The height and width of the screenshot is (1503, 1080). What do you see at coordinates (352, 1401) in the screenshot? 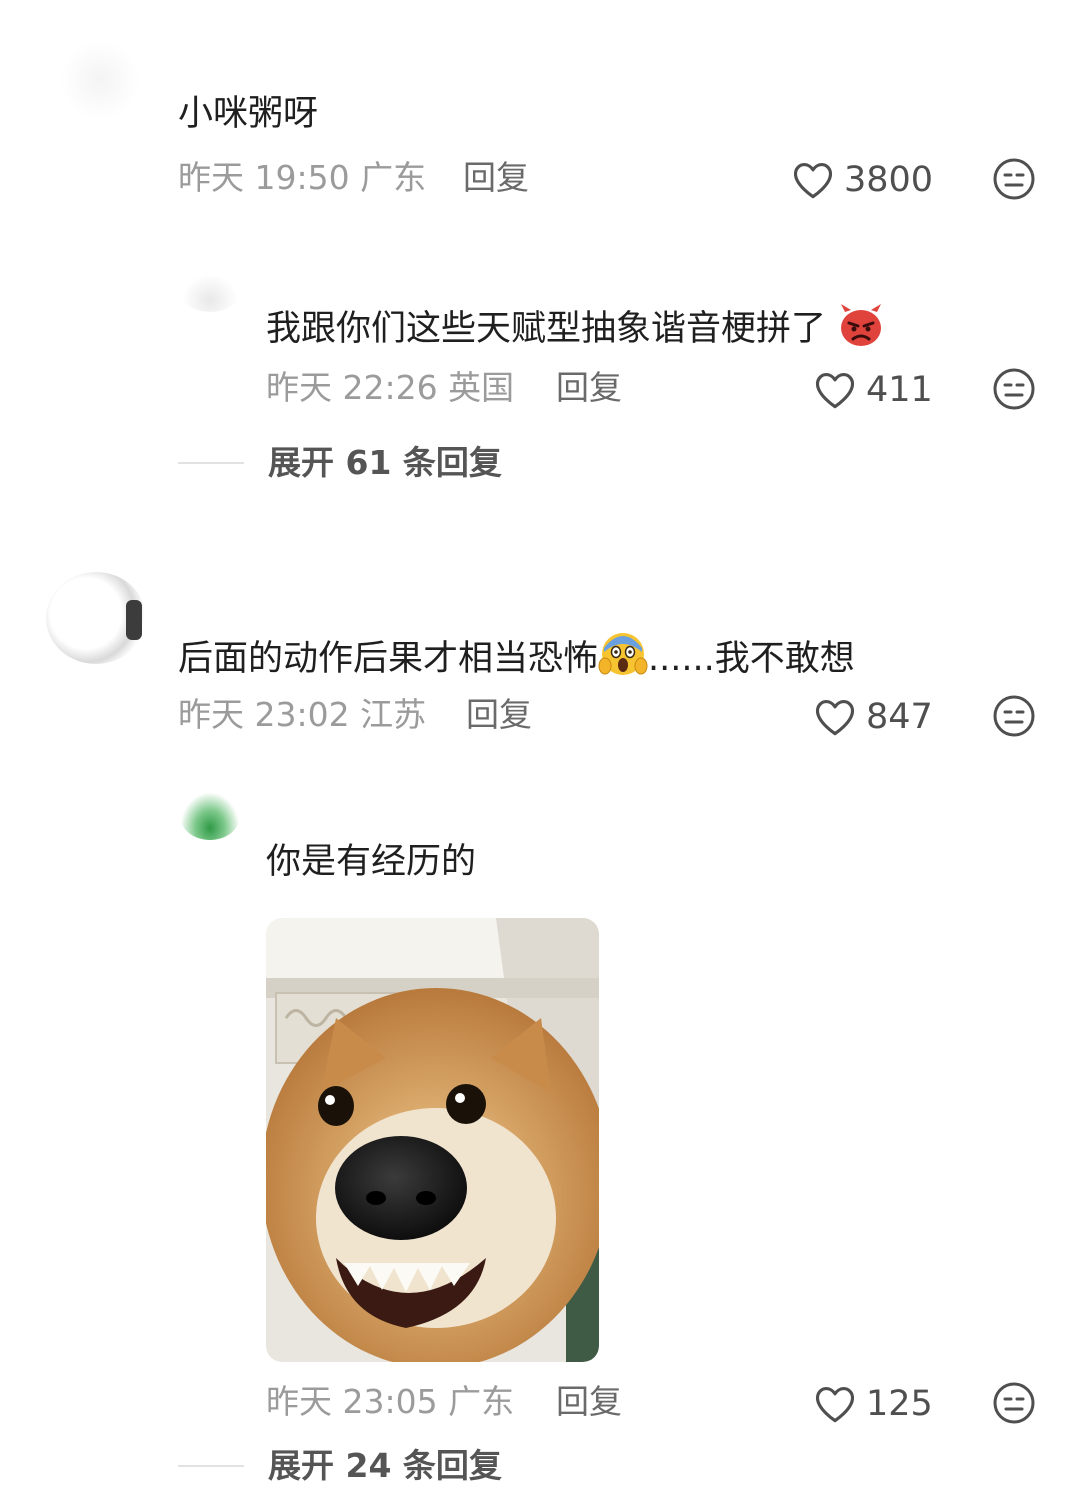
I see `comment-time: 昨天 23:05` at bounding box center [352, 1401].